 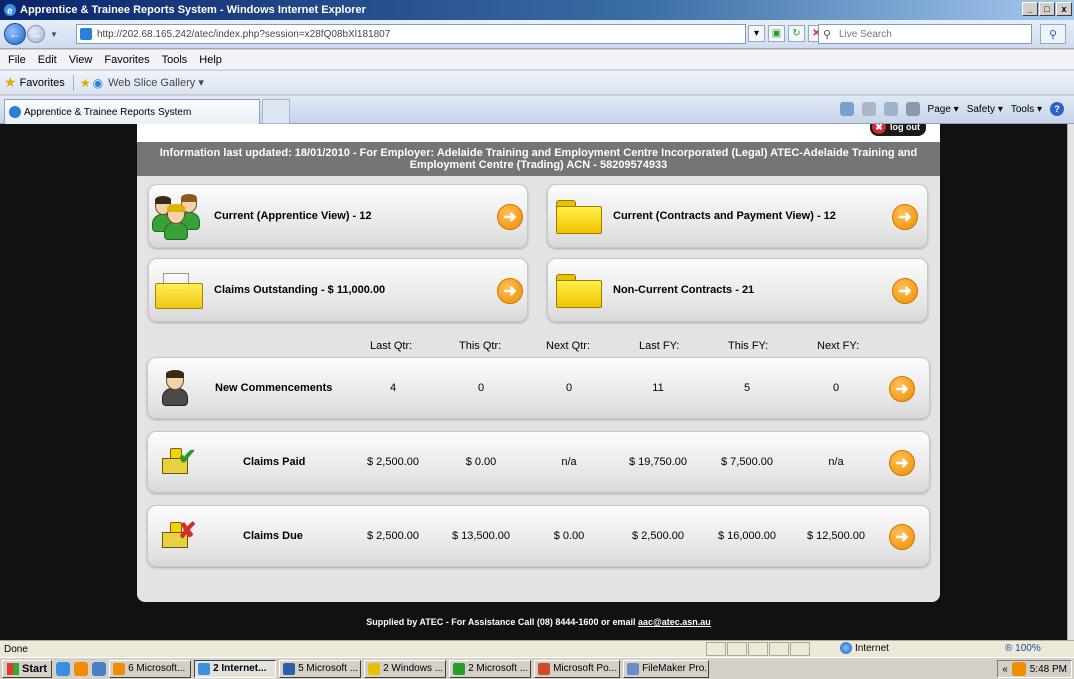 What do you see at coordinates (81, 668) in the screenshot?
I see `quicklaunch-app-icon` at bounding box center [81, 668].